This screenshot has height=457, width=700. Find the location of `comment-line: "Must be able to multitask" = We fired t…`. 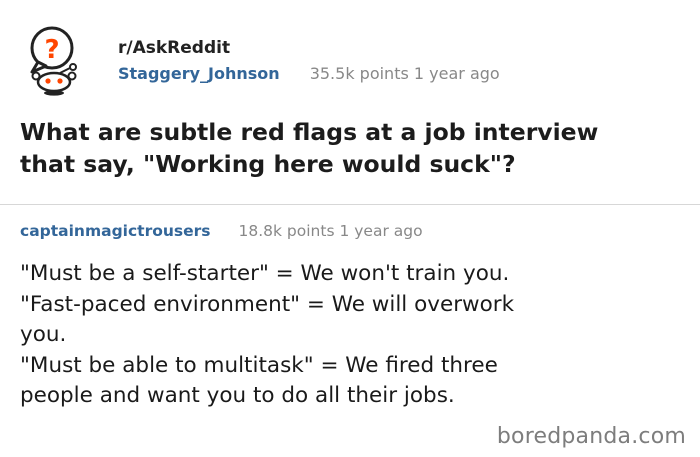

comment-line: "Must be able to multitask" = We fired t… is located at coordinates (259, 365).